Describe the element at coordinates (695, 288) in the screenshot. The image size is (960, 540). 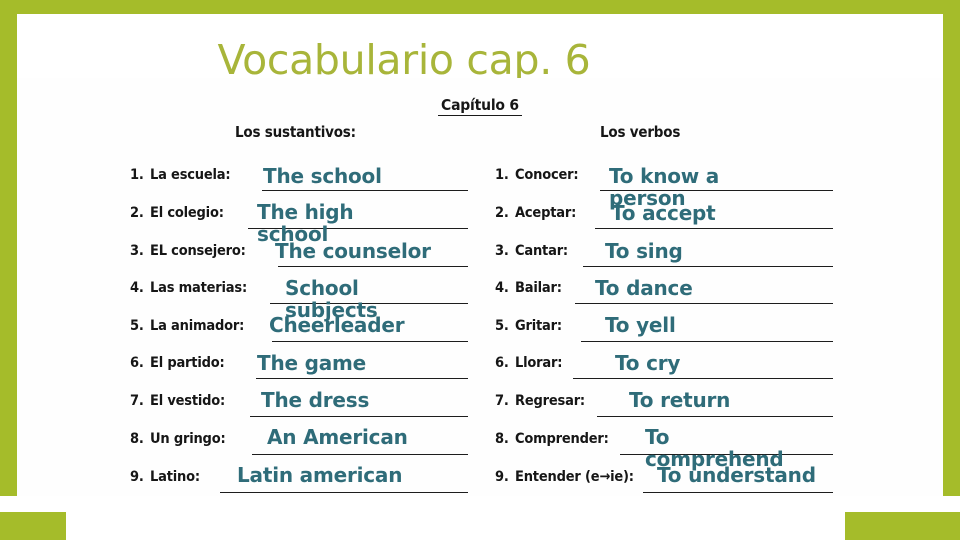
I see `verb-answer-textbox: To dance` at that location.